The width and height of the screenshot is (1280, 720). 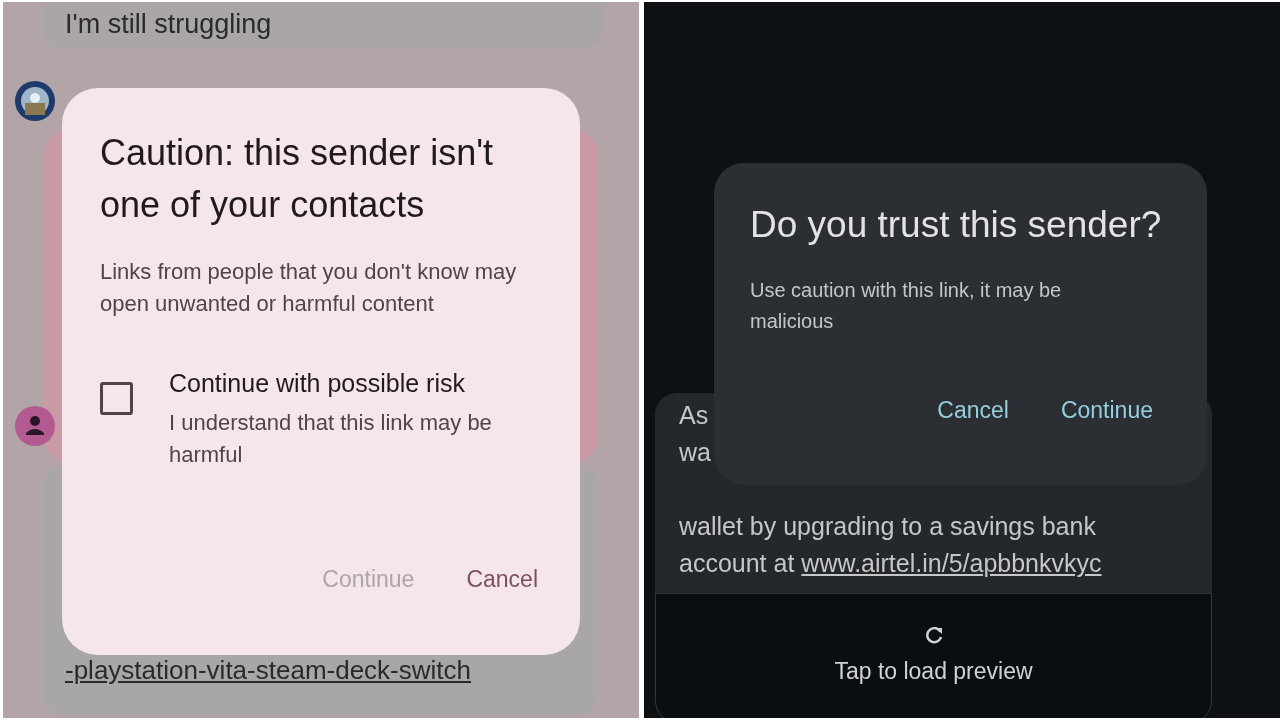 I want to click on message-text: I'm still struggling, so click(x=168, y=24).